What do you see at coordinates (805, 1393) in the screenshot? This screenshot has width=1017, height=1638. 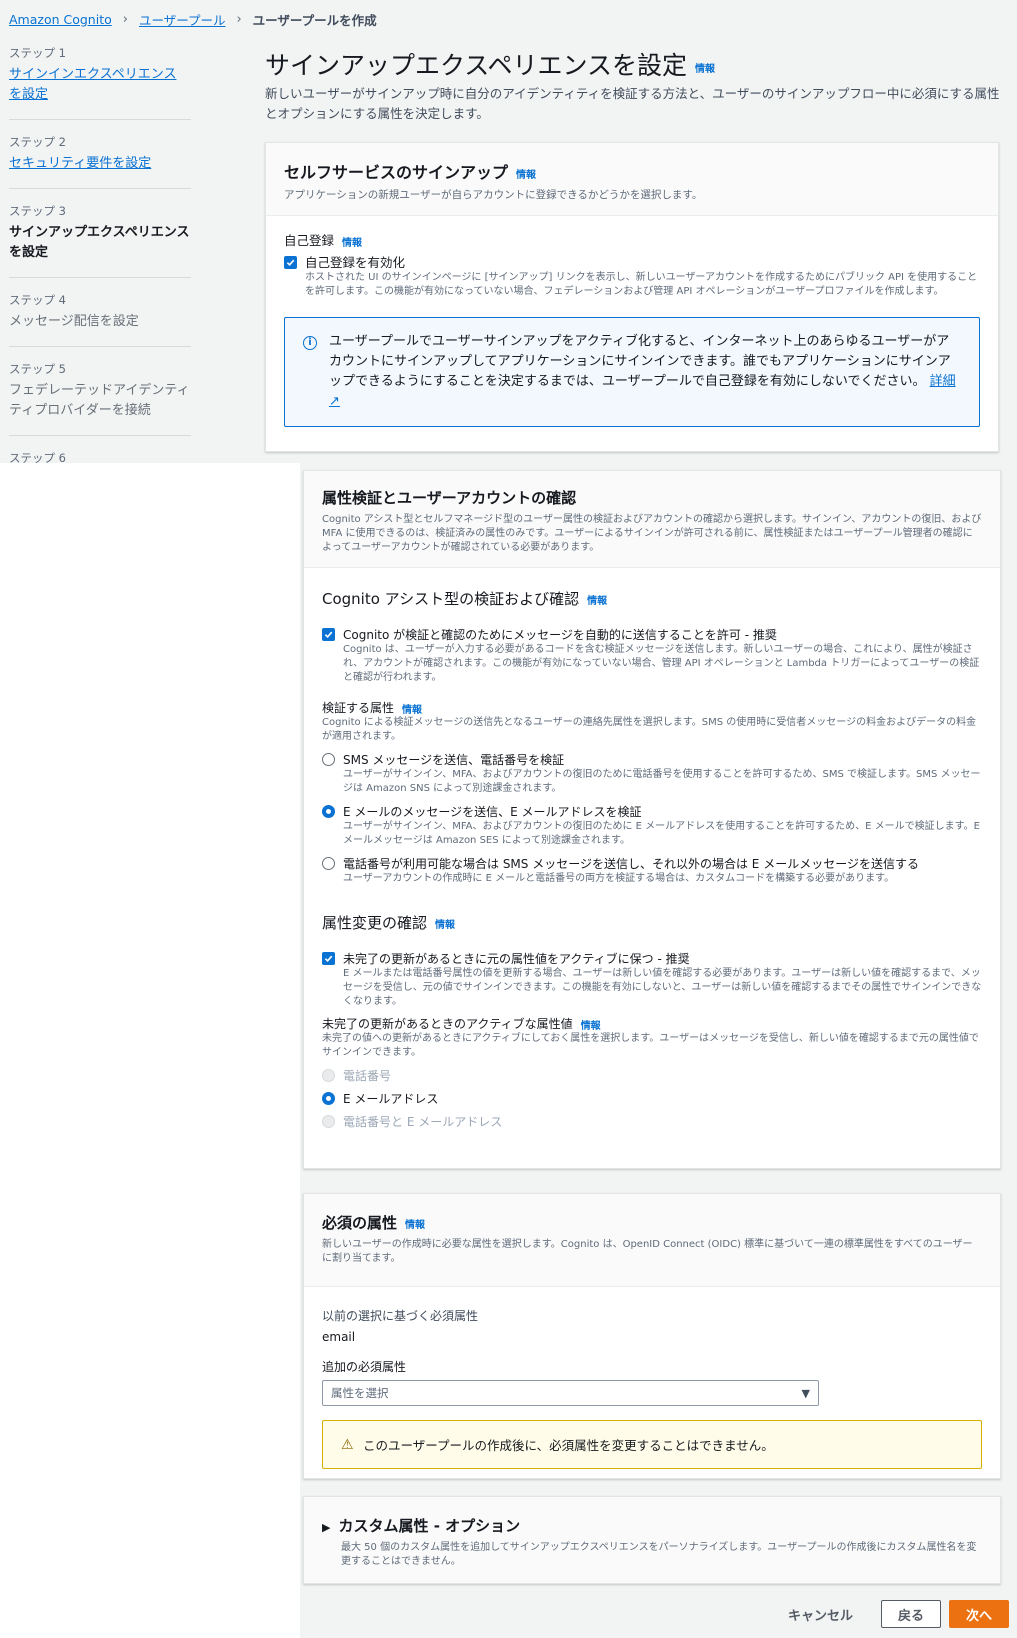 I see `caret-down-icon: ▼` at bounding box center [805, 1393].